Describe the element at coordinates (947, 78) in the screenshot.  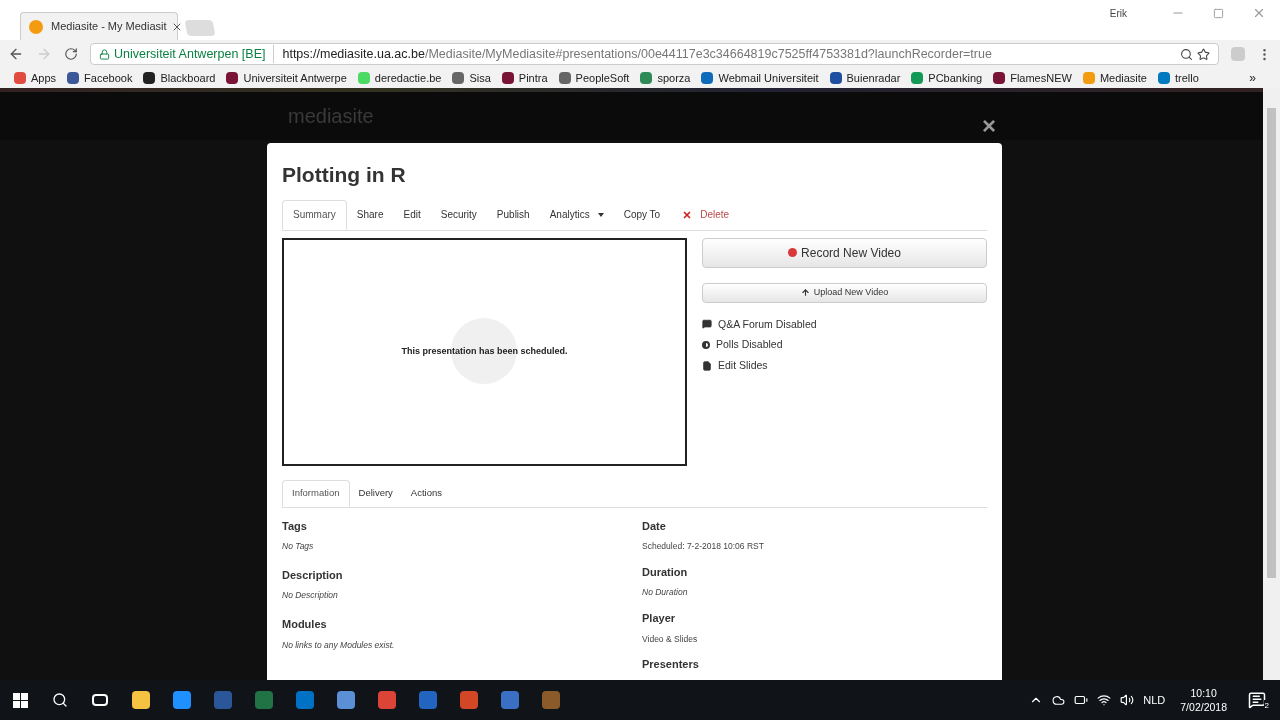
I see `bookmark: PCbanking` at that location.